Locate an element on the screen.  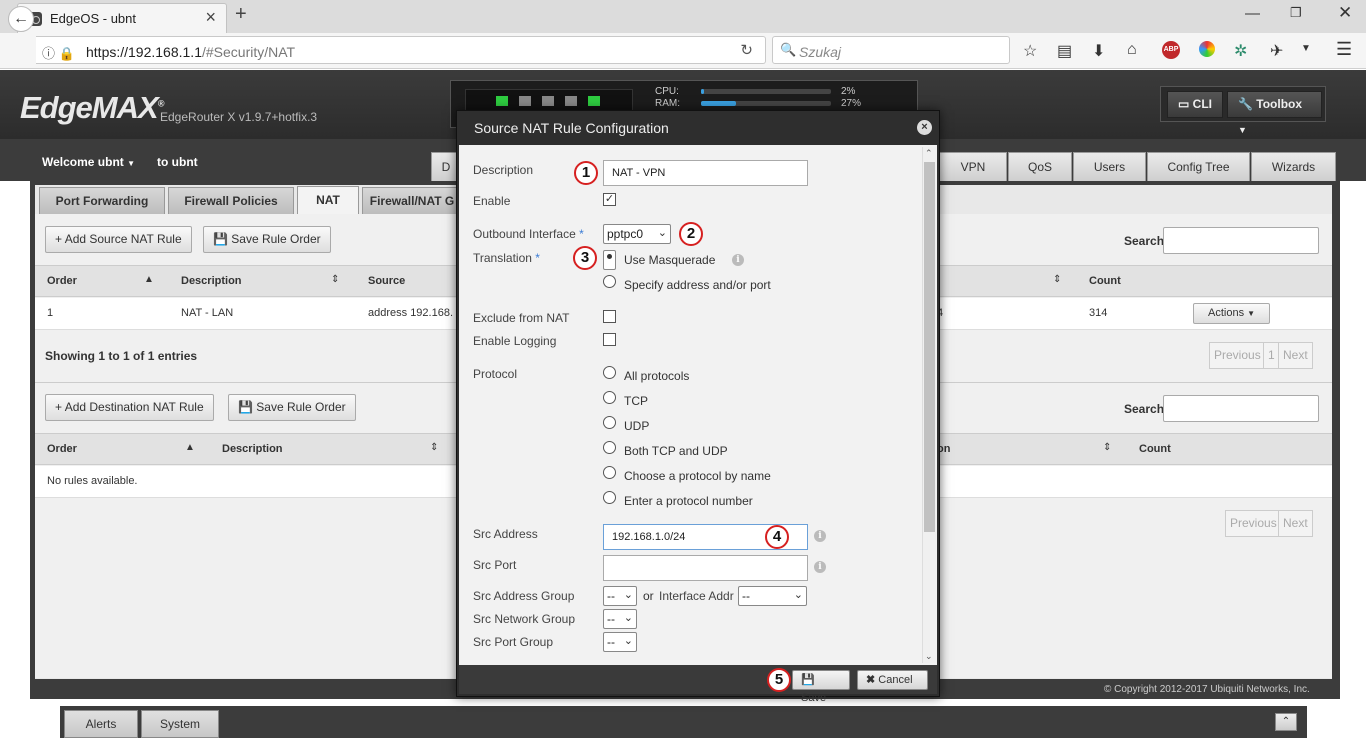
network-extension-icon: ✲ is located at coordinates (1240, 51).